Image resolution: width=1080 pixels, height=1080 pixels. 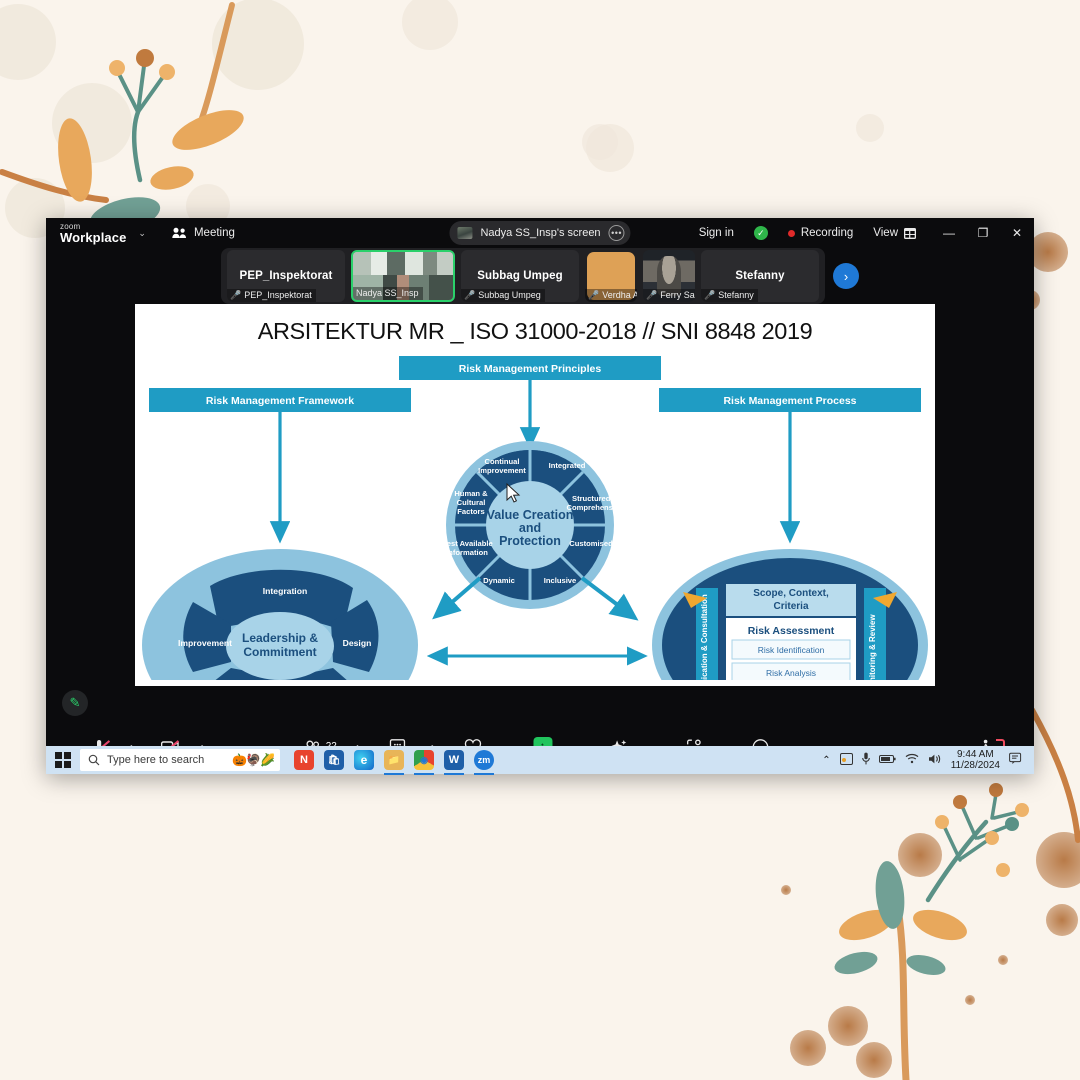 I want to click on share-more-options-icon: •••, so click(x=616, y=233).